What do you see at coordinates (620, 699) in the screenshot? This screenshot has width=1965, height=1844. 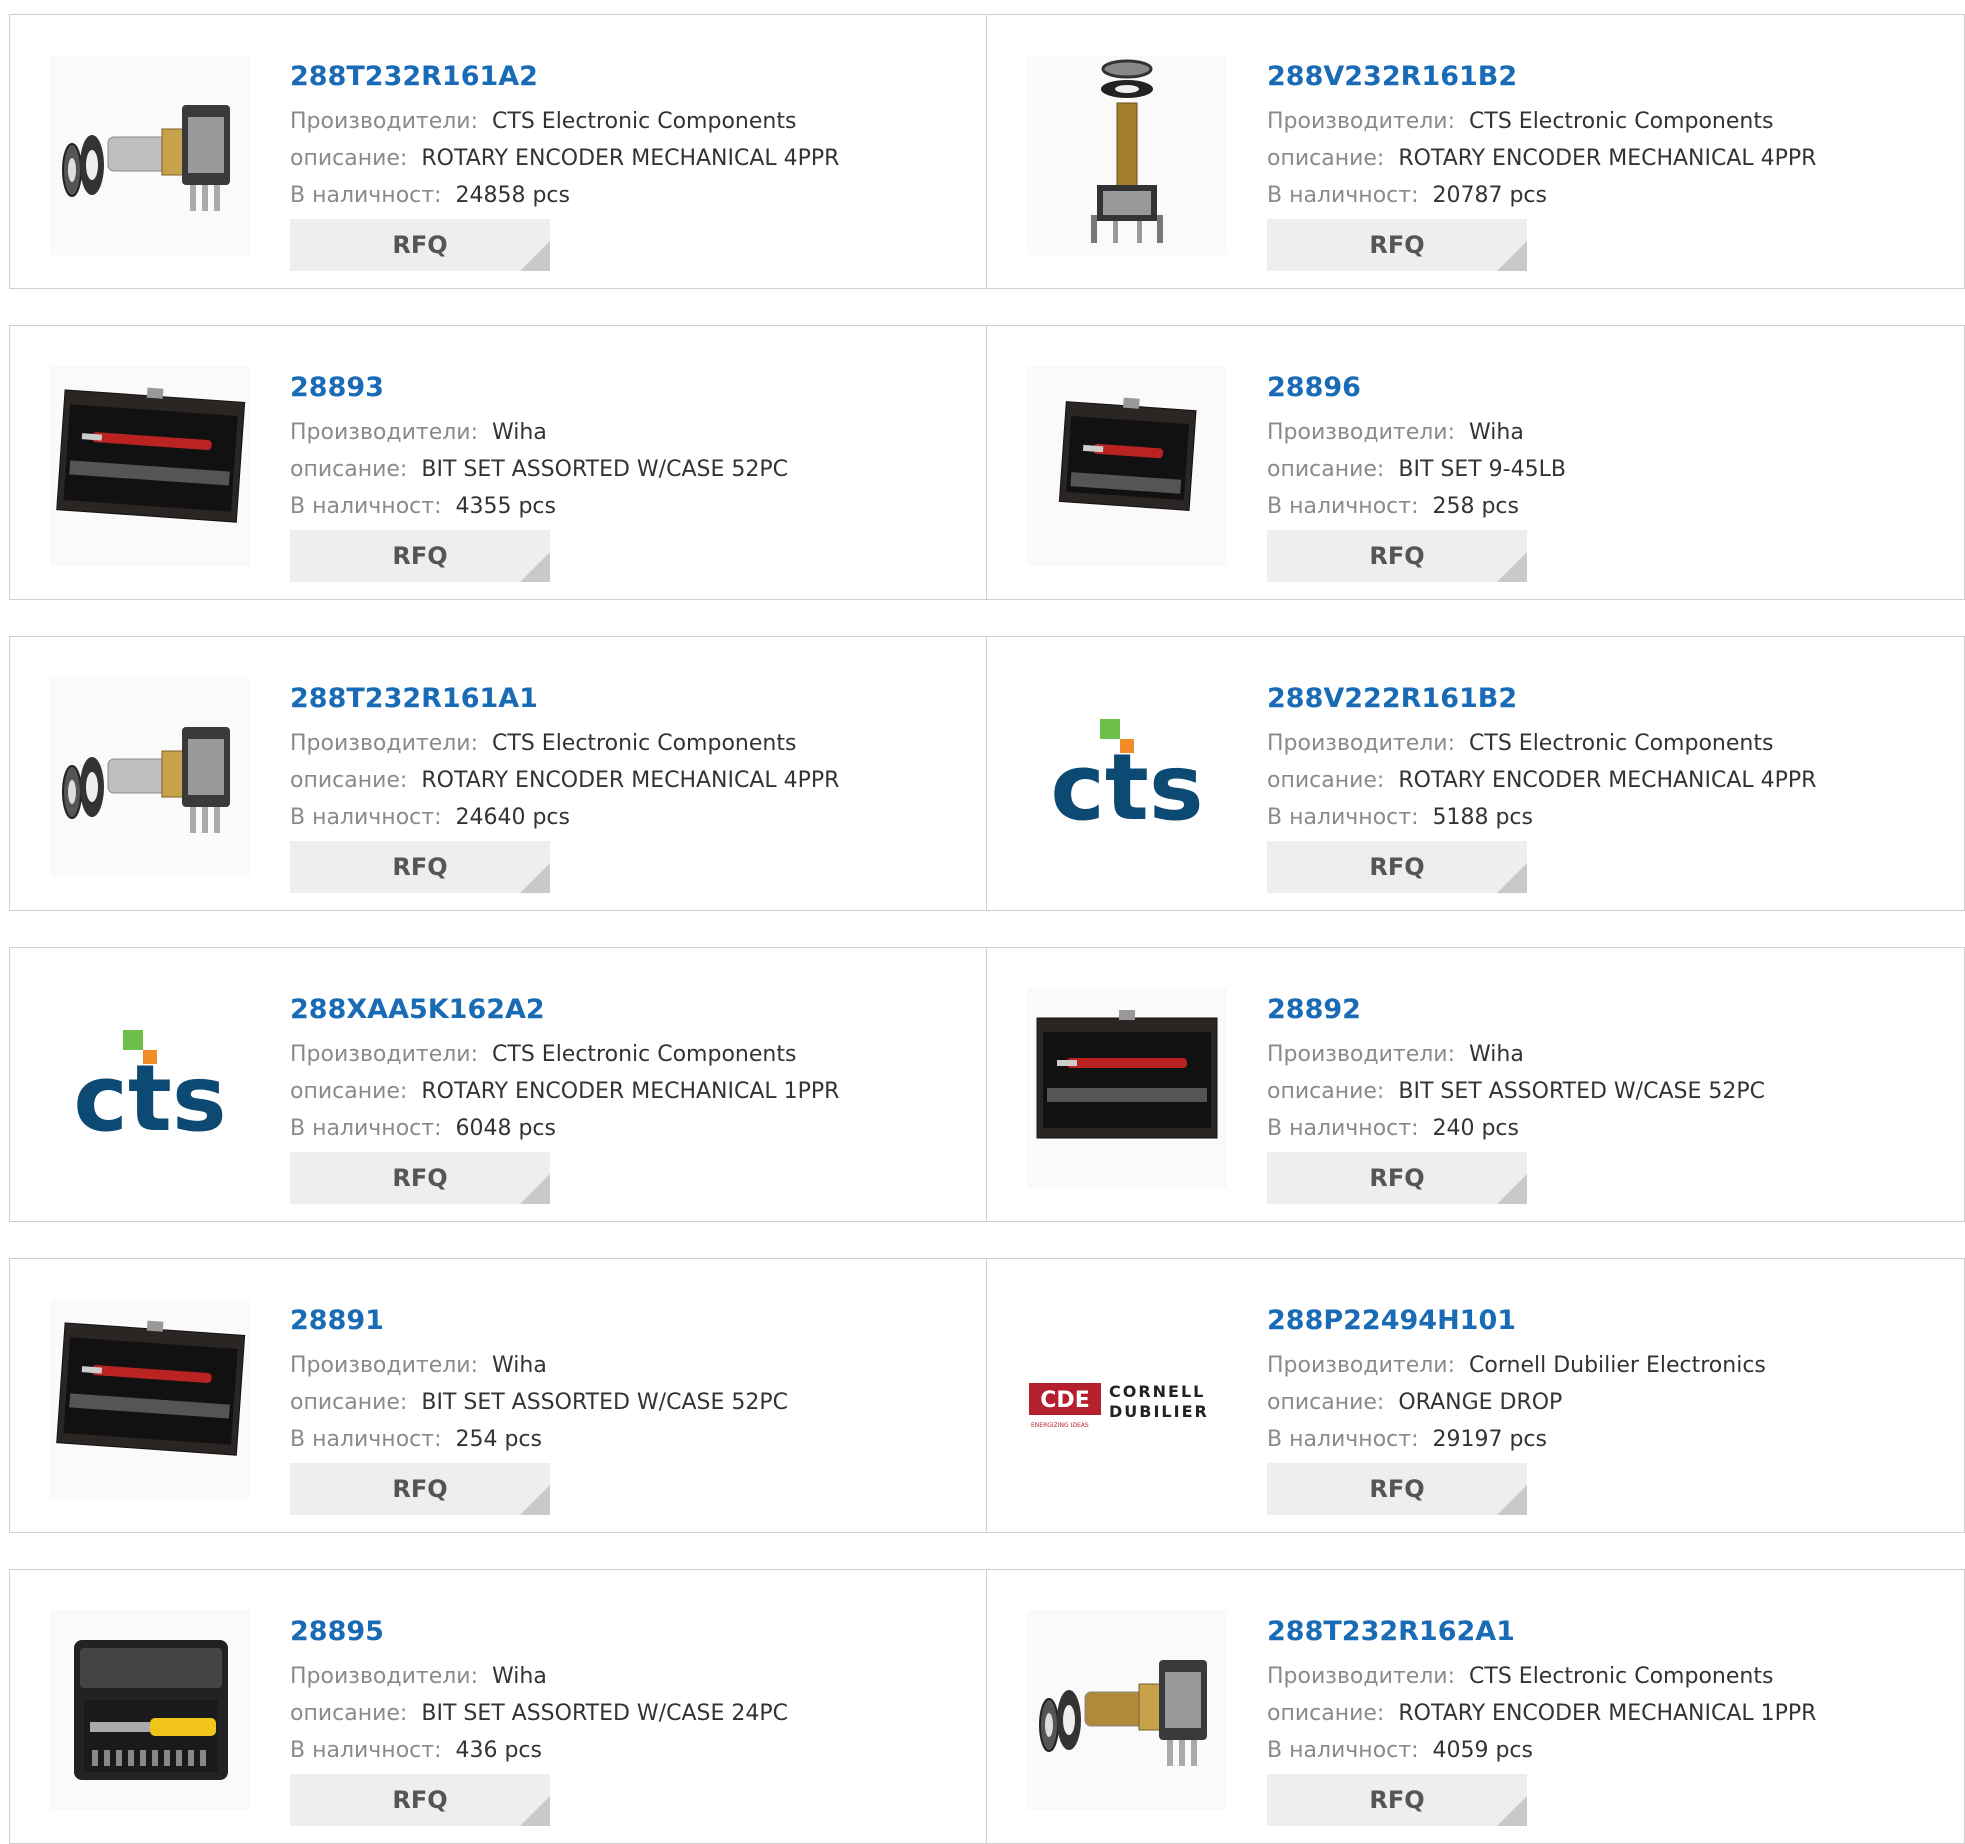 I see `part-number-link: 288T232R161A1` at bounding box center [620, 699].